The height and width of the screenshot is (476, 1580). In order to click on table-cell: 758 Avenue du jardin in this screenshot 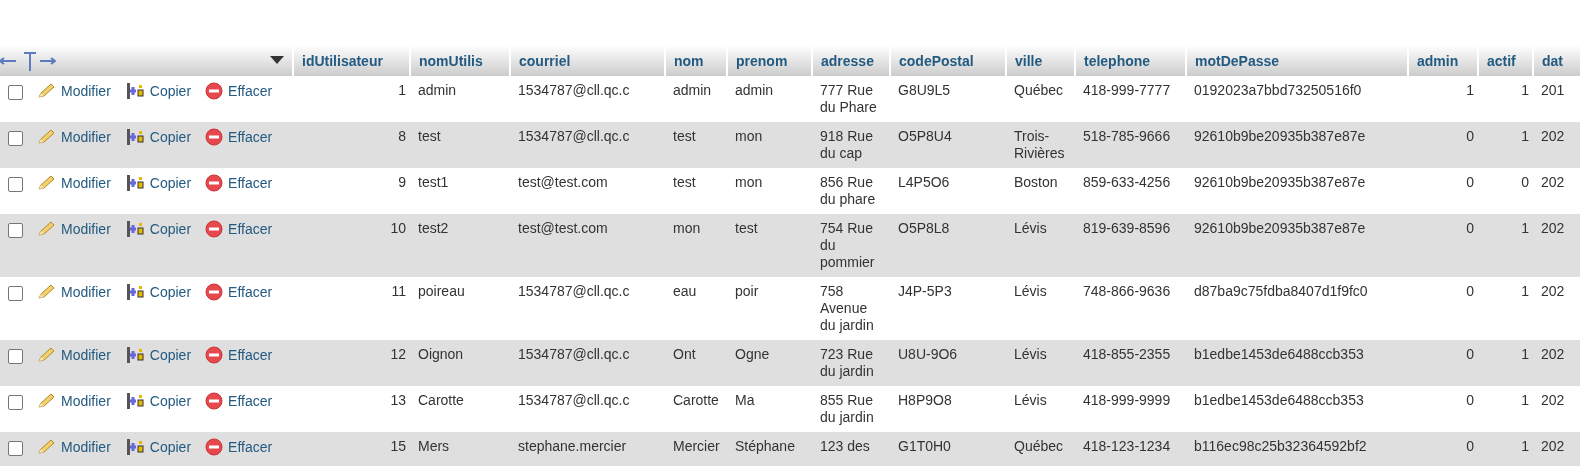, I will do `click(847, 308)`.